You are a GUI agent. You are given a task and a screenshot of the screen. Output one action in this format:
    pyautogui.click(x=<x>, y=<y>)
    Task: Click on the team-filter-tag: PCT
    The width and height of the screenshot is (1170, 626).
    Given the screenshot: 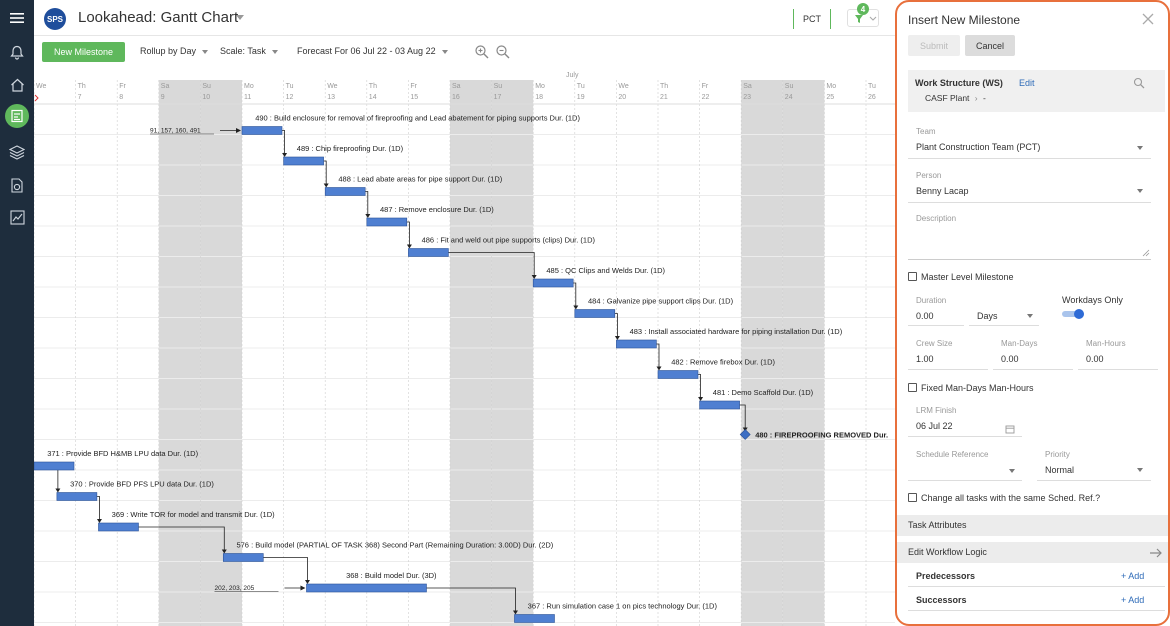 What is the action you would take?
    pyautogui.click(x=812, y=19)
    